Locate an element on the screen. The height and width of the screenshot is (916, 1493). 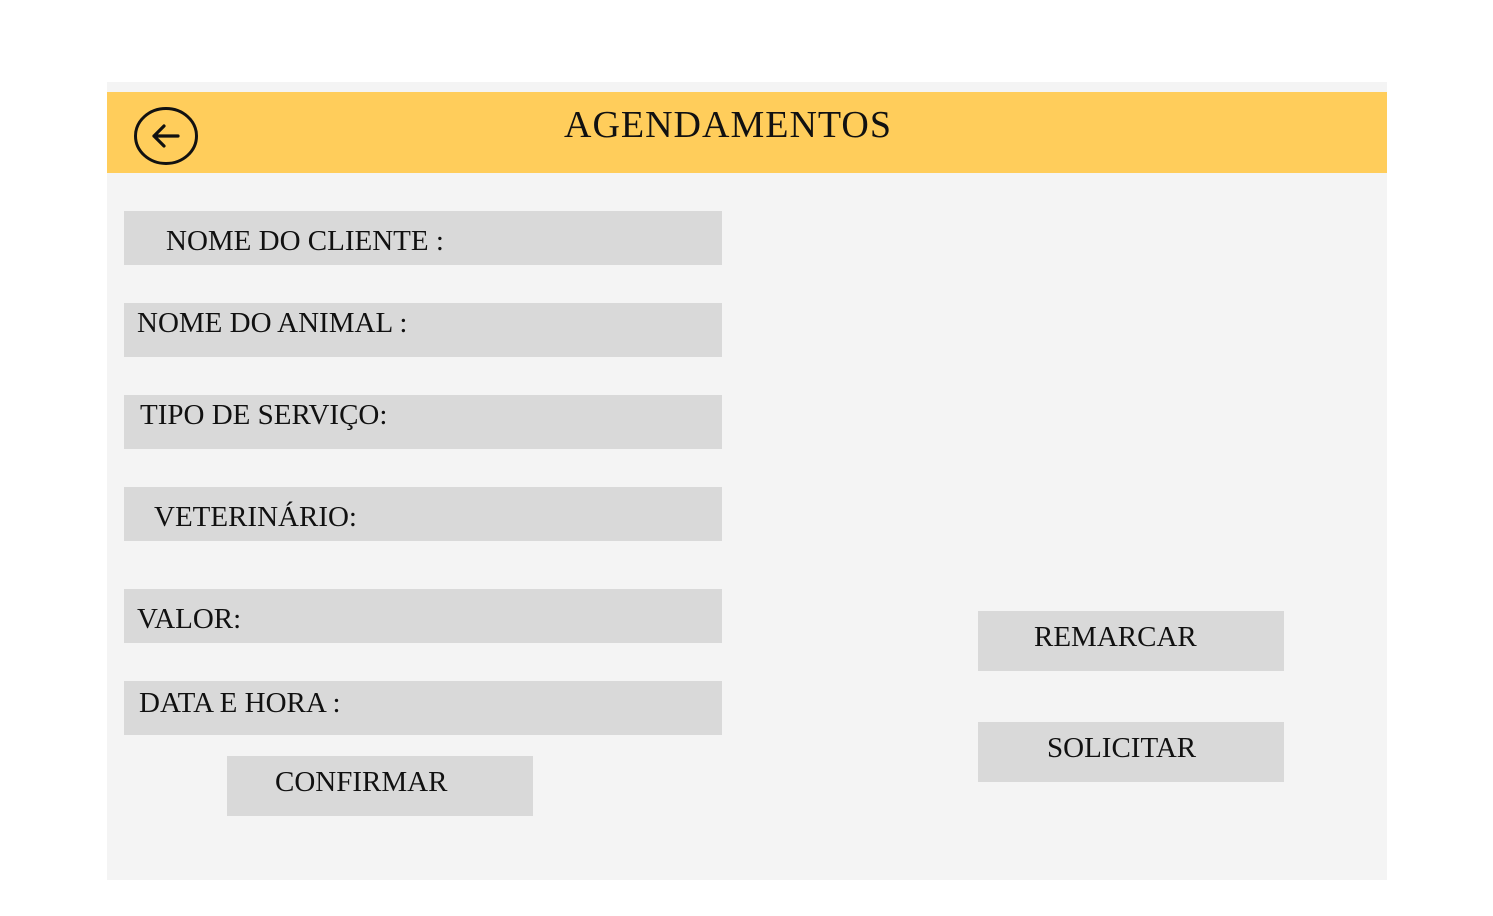
date-time-field: DATA E HORA : is located at coordinates (423, 708).